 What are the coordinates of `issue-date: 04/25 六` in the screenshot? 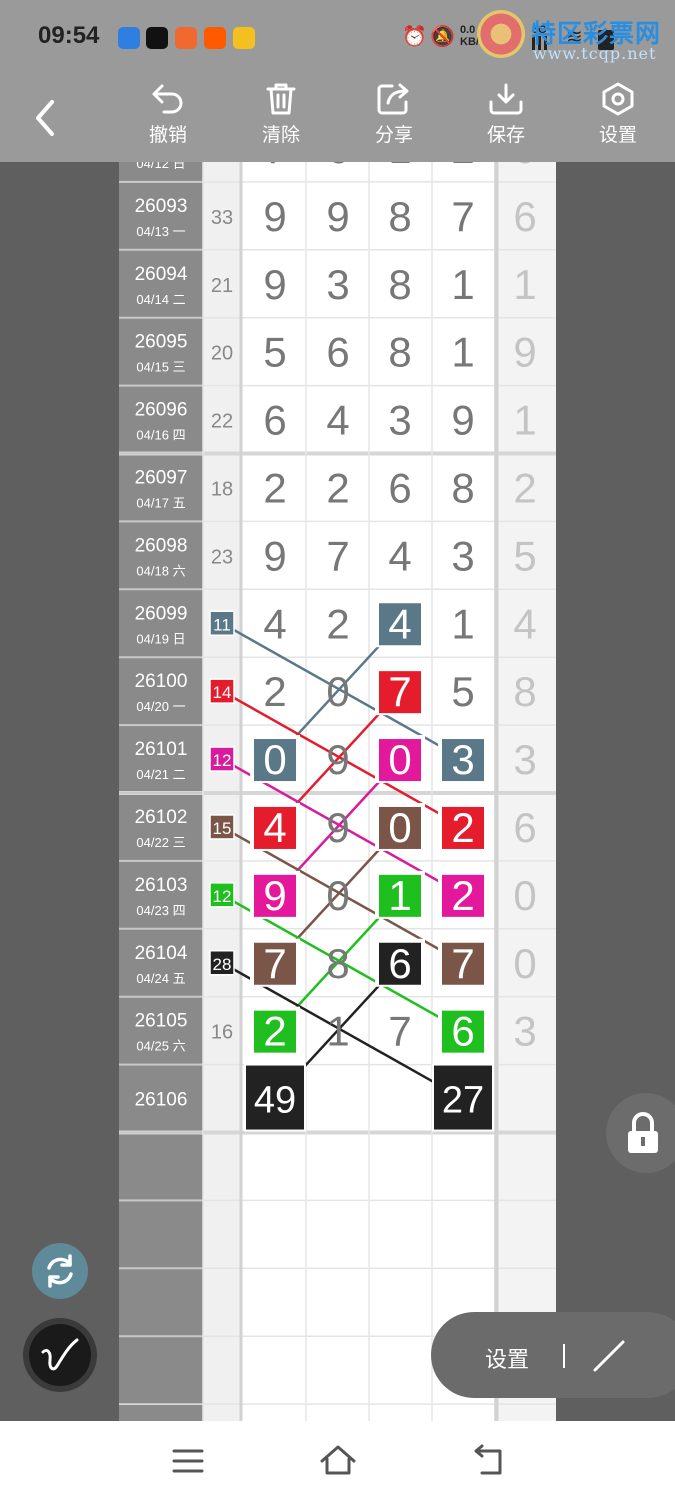 It's located at (160, 1046).